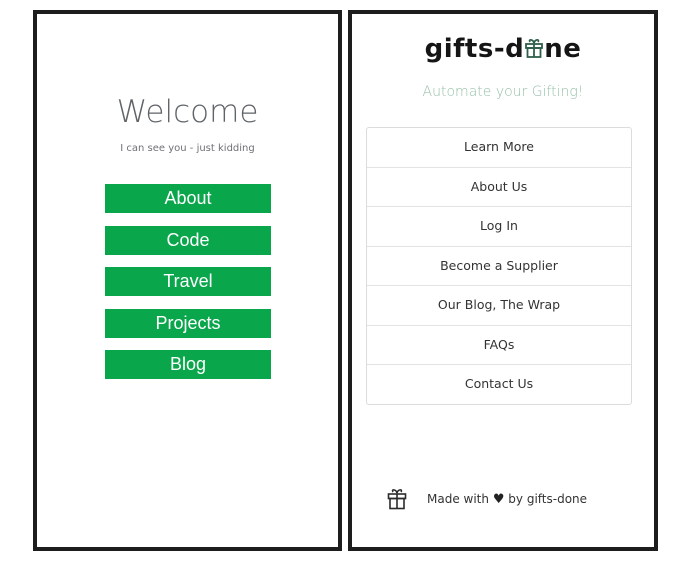 Image resolution: width=700 pixels, height=569 pixels. I want to click on nav-item-log-in: Log In, so click(499, 227).